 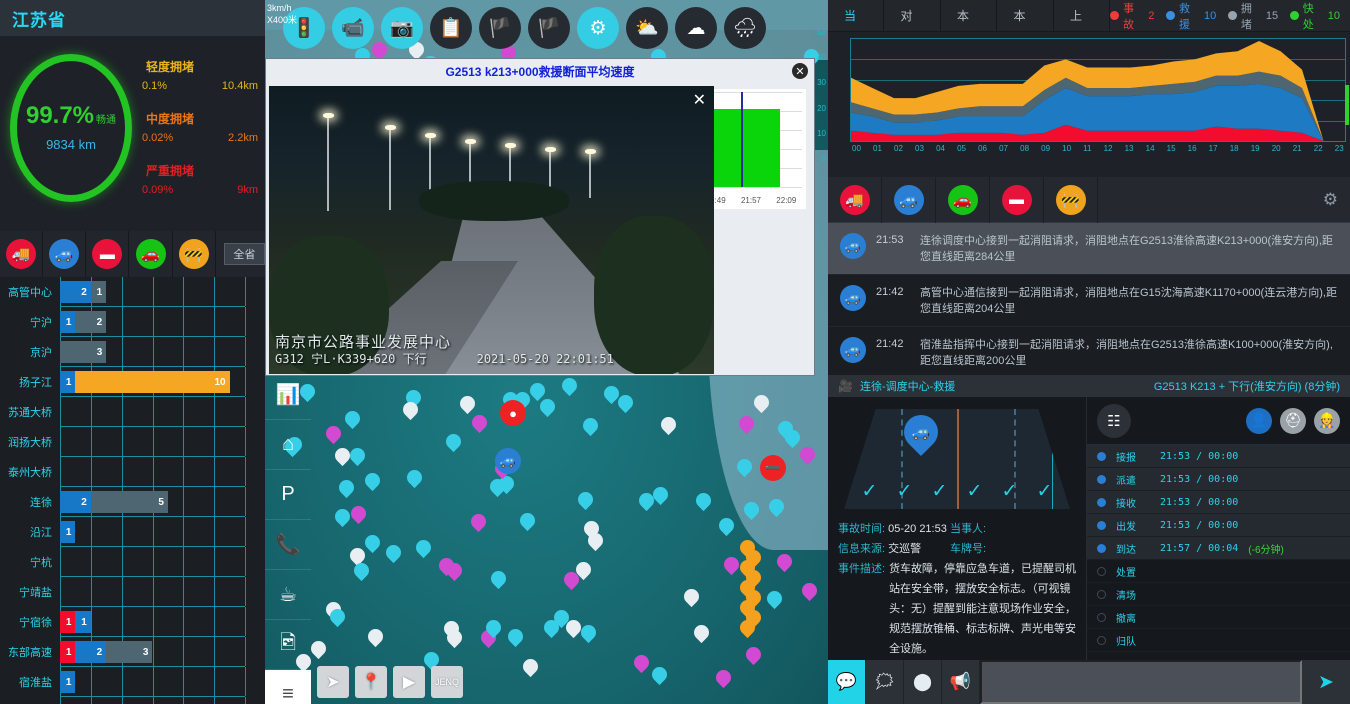 What do you see at coordinates (885, 682) in the screenshot?
I see `group-chat-icon: 🗯` at bounding box center [885, 682].